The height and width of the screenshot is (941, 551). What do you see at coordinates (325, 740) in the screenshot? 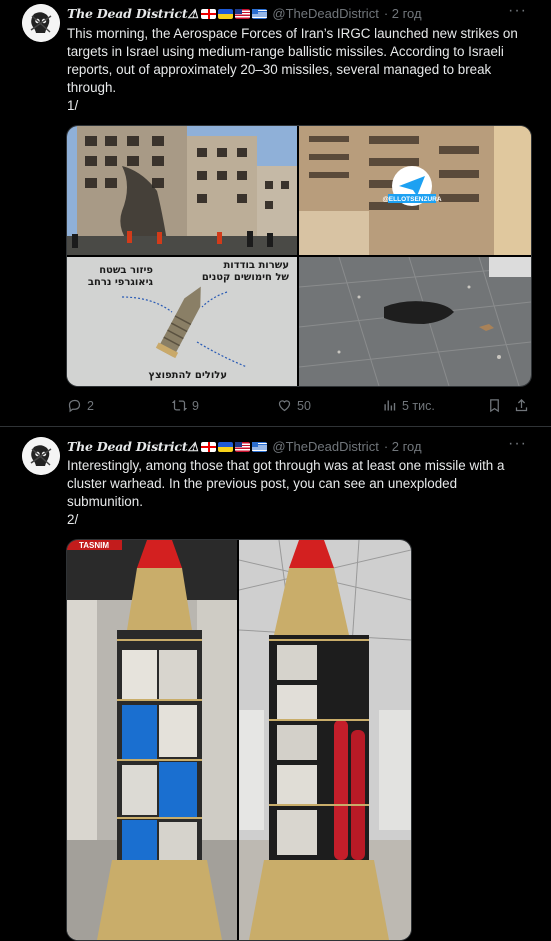
I see `photo-cluster-warhead-right` at bounding box center [325, 740].